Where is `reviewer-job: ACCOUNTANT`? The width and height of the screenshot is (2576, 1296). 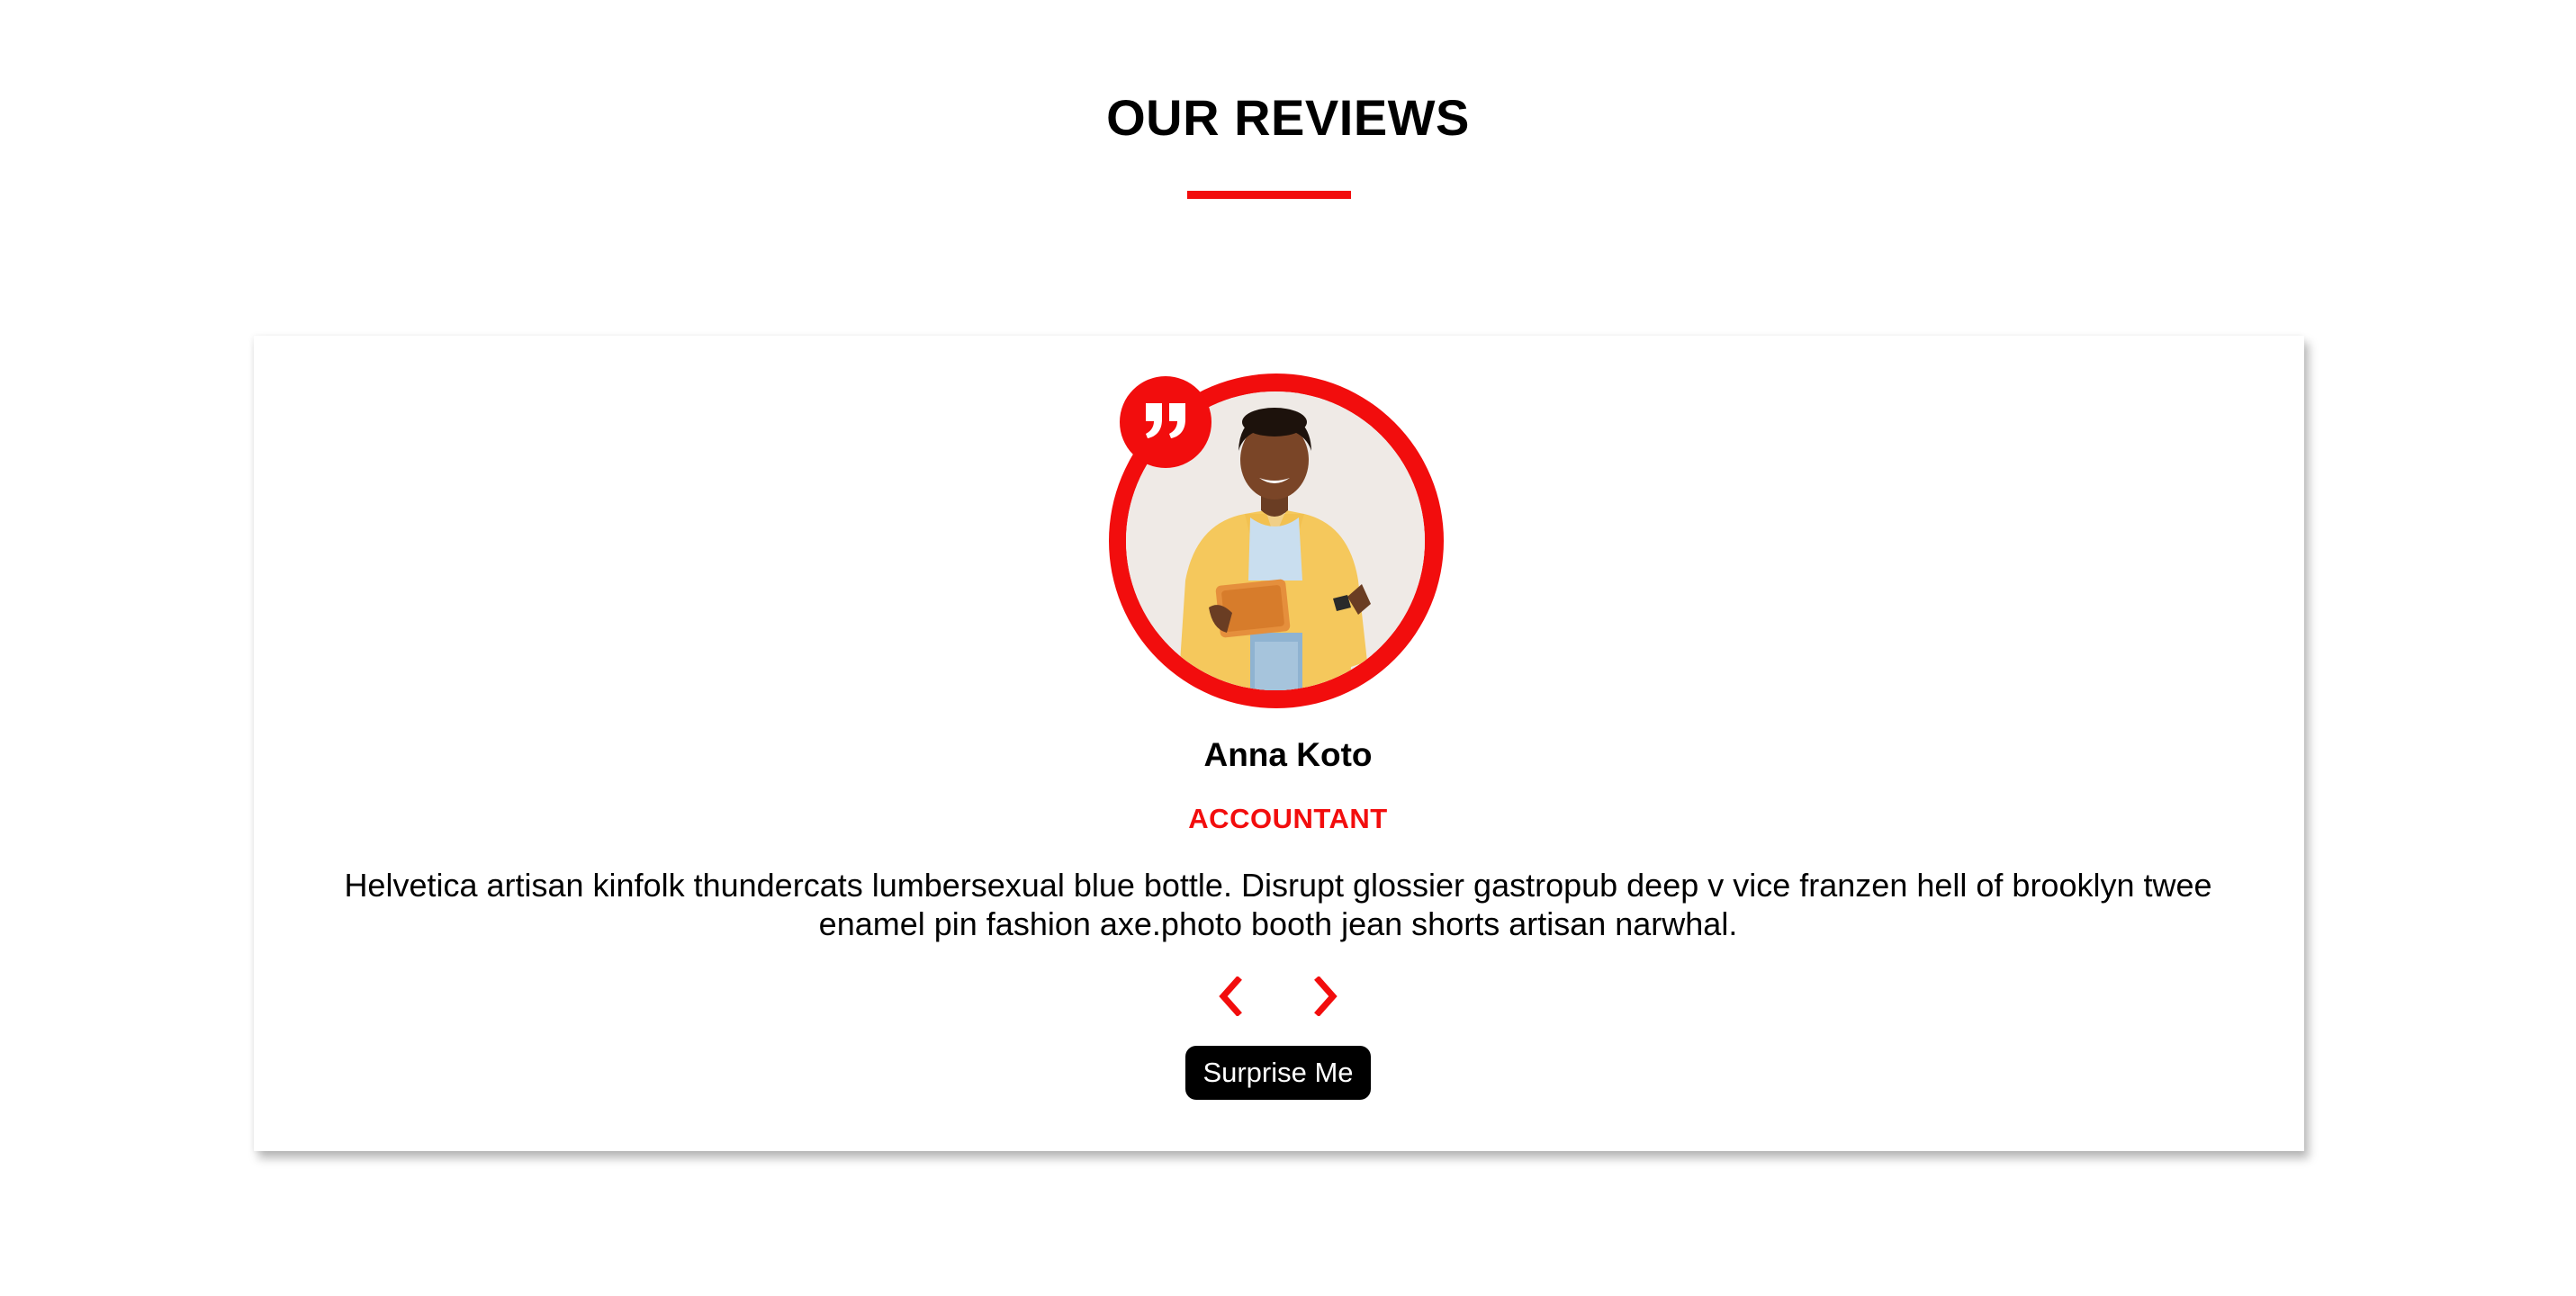 reviewer-job: ACCOUNTANT is located at coordinates (1288, 818).